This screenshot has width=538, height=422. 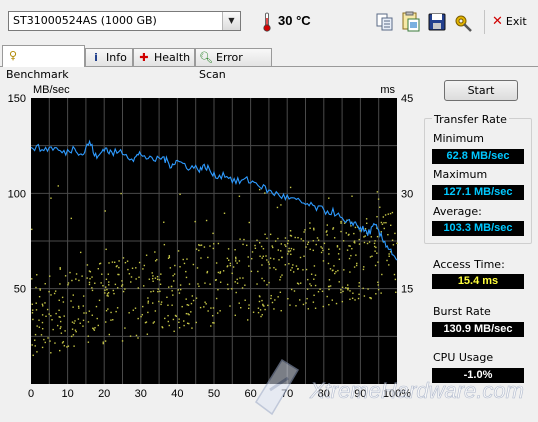 I want to click on tab-error-scan: 🔍︎ Error Scan, so click(x=233, y=64).